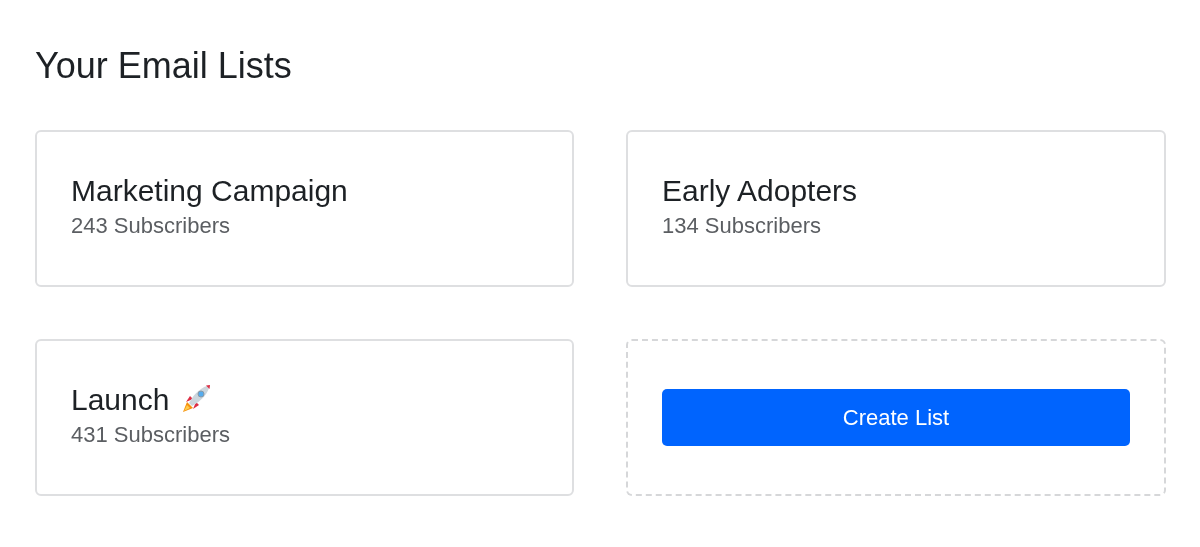 This screenshot has height=547, width=1200. What do you see at coordinates (742, 225) in the screenshot?
I see `subscriber-count: 134 Subscribers` at bounding box center [742, 225].